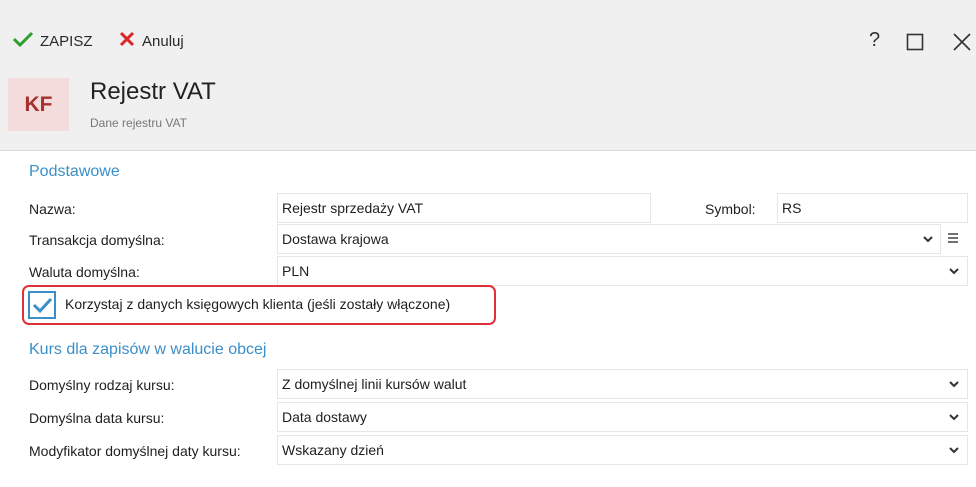 The image size is (976, 487). I want to click on use-client-accounting-checkbox, so click(42, 305).